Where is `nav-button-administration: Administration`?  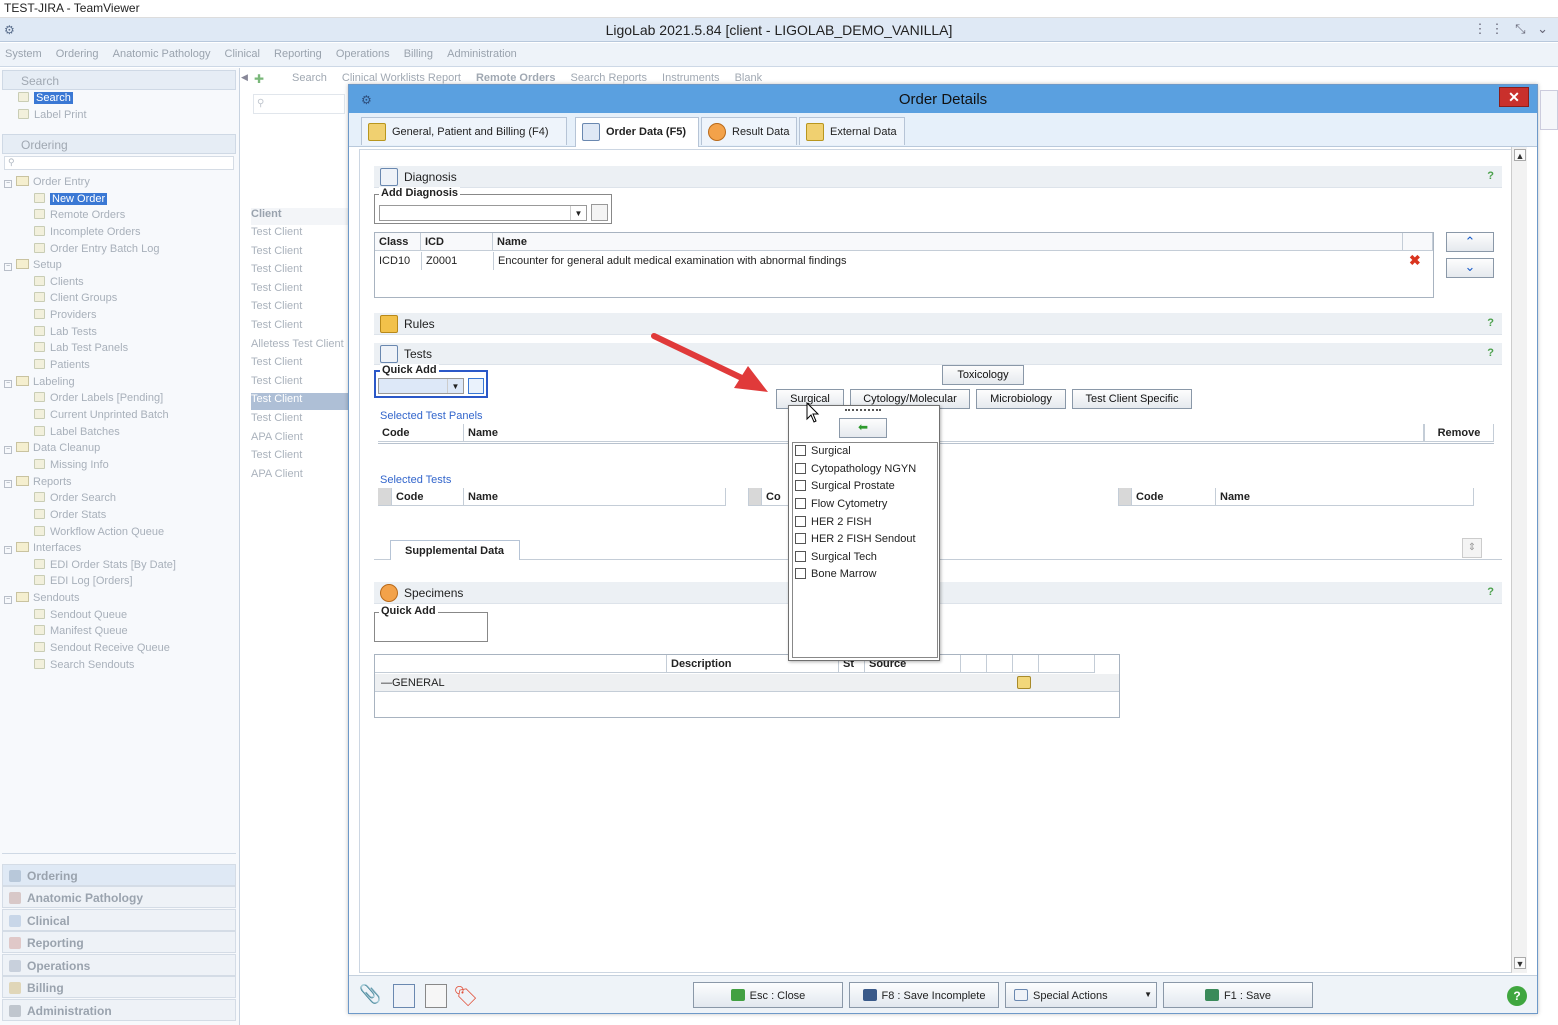
nav-button-administration: Administration is located at coordinates (119, 1010).